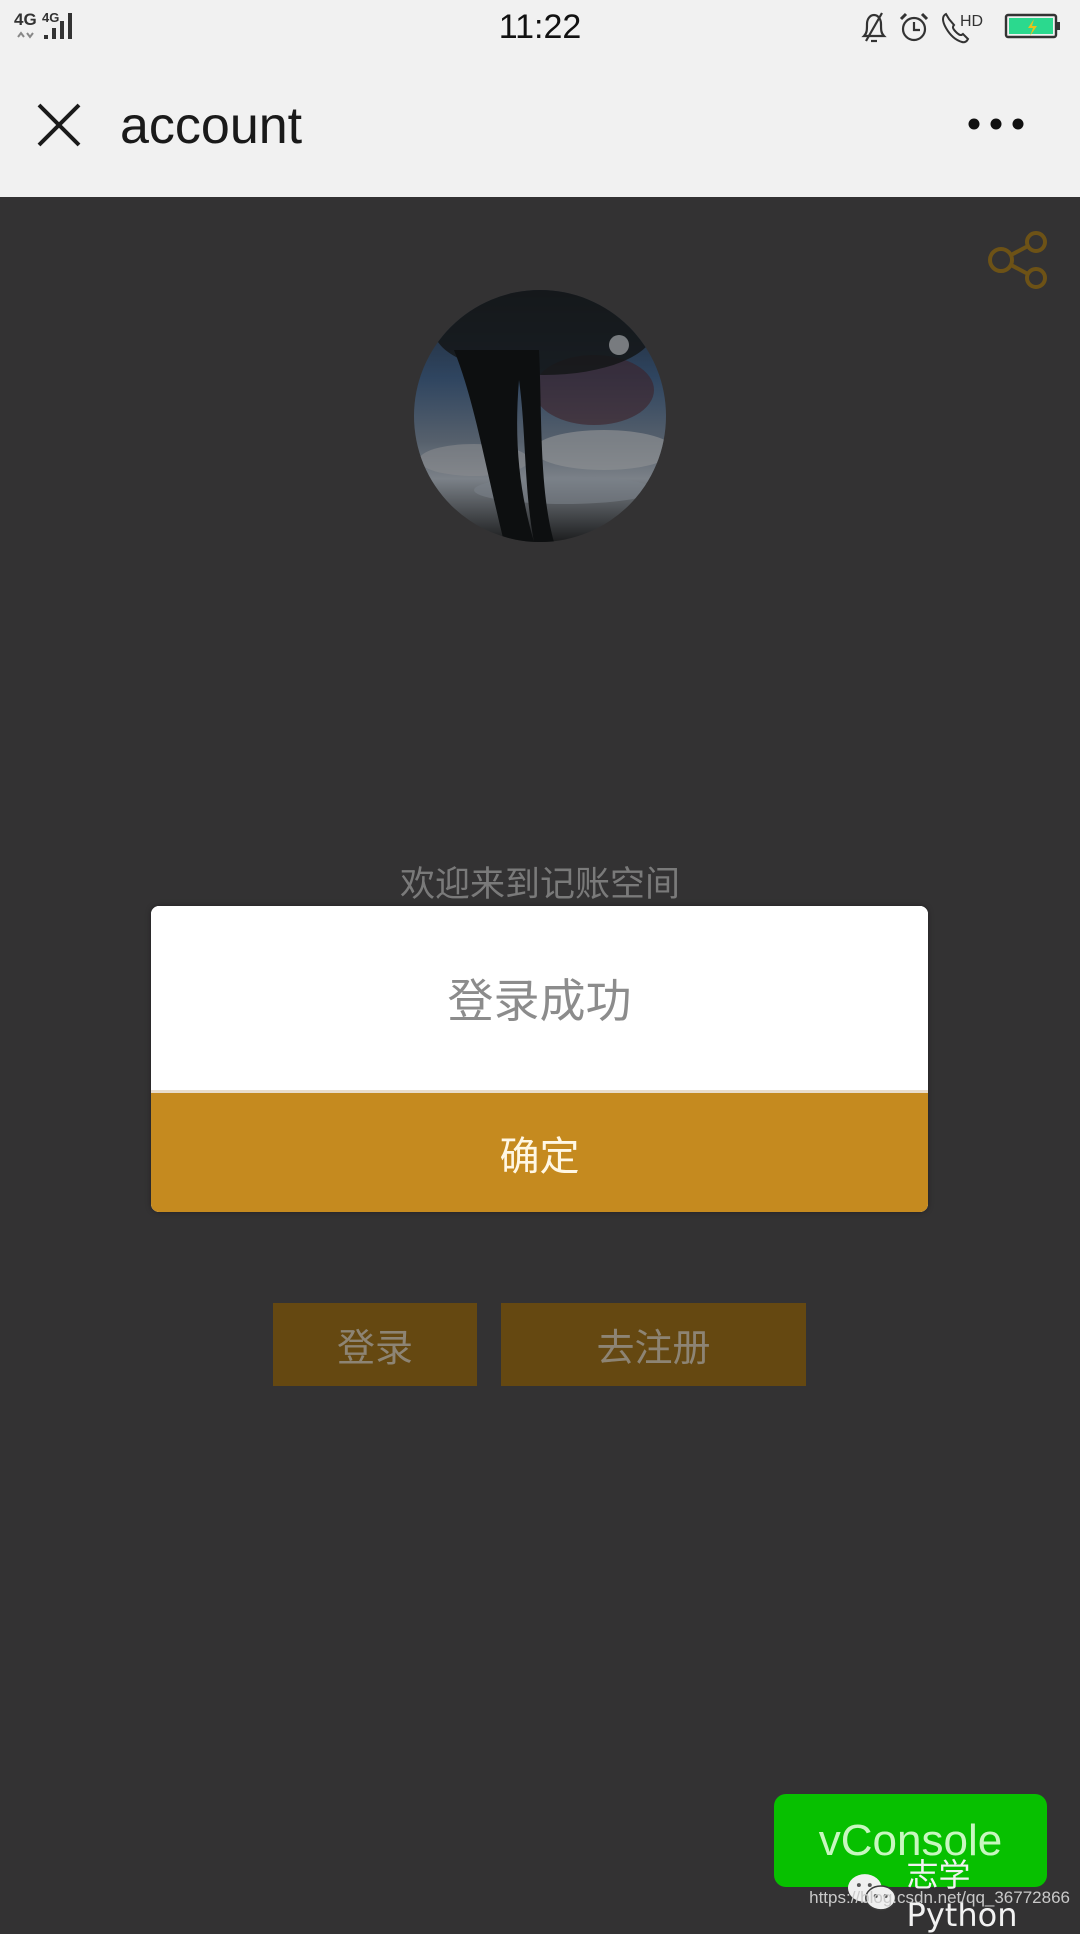  I want to click on page-title: account, so click(211, 126).